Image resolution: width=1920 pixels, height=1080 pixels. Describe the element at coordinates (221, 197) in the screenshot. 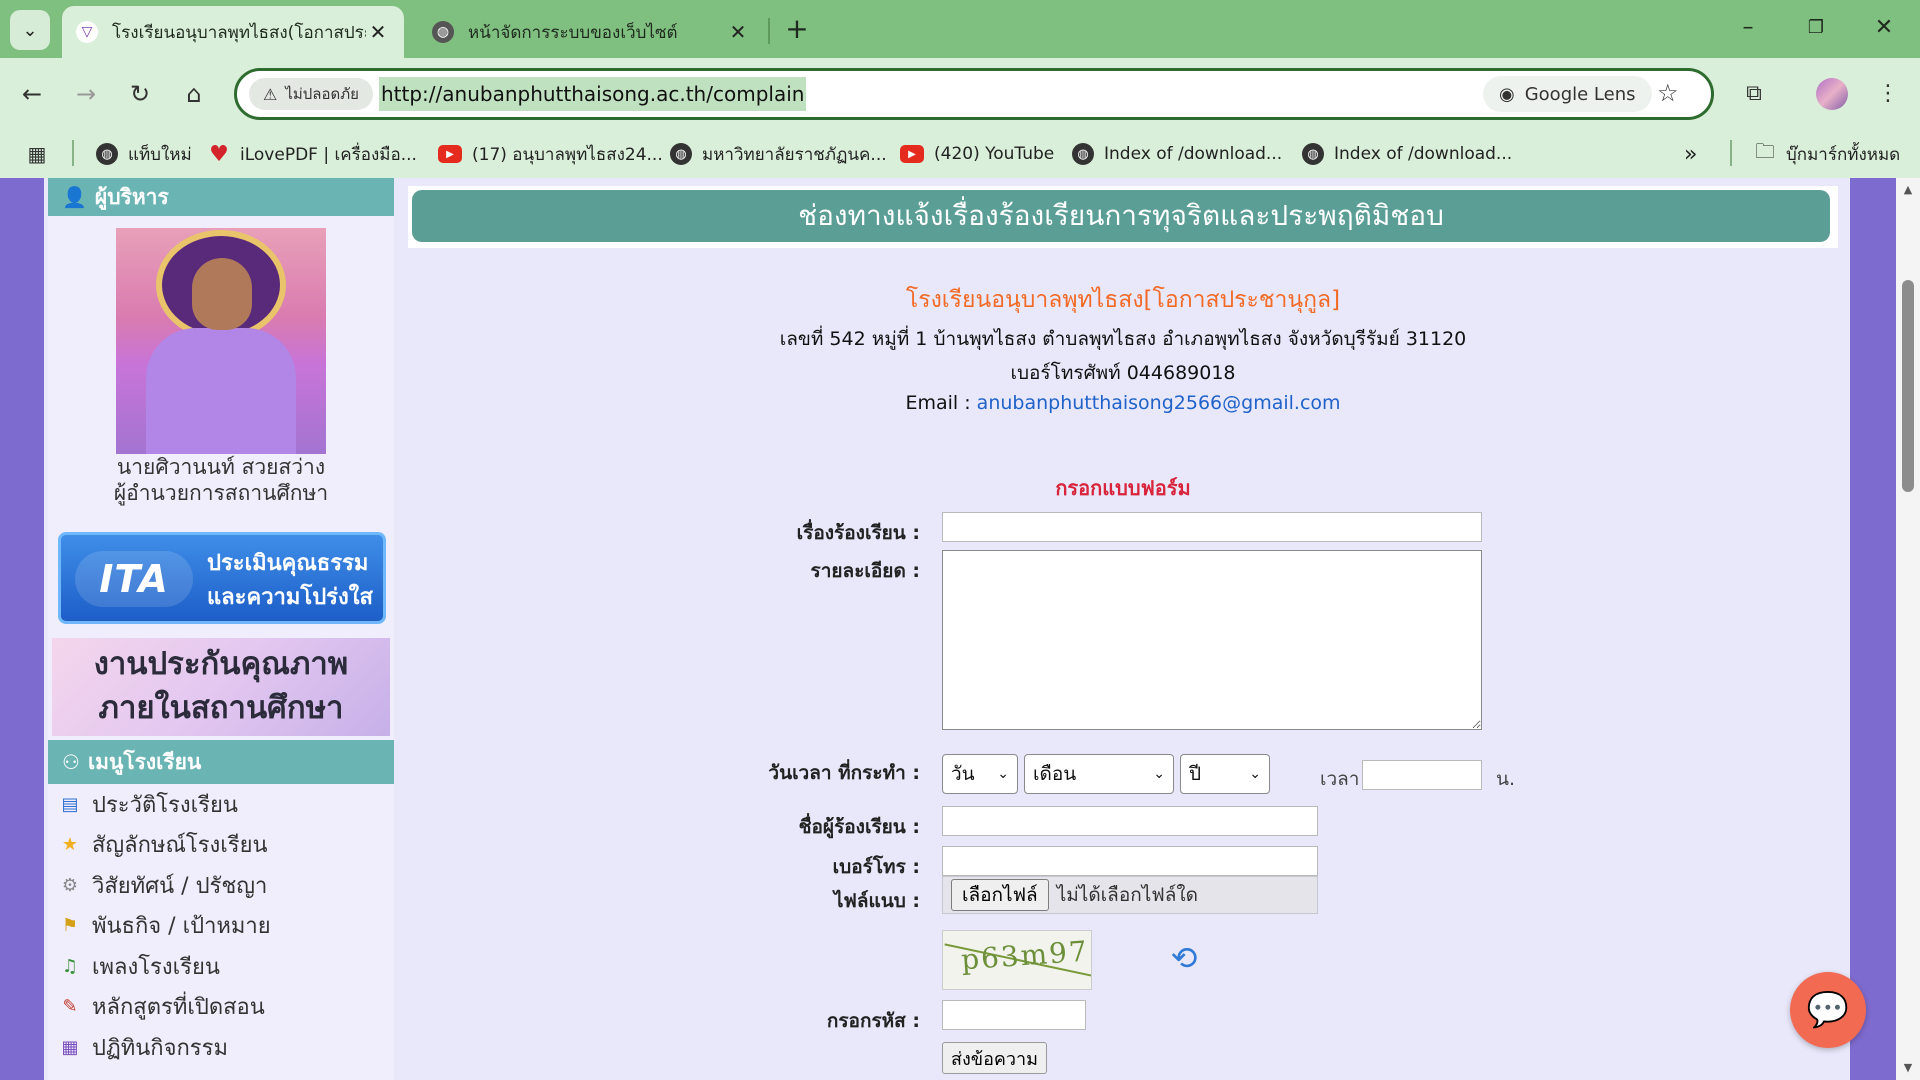

I see `admin-heading: 👤 ผู้บริหาร` at that location.